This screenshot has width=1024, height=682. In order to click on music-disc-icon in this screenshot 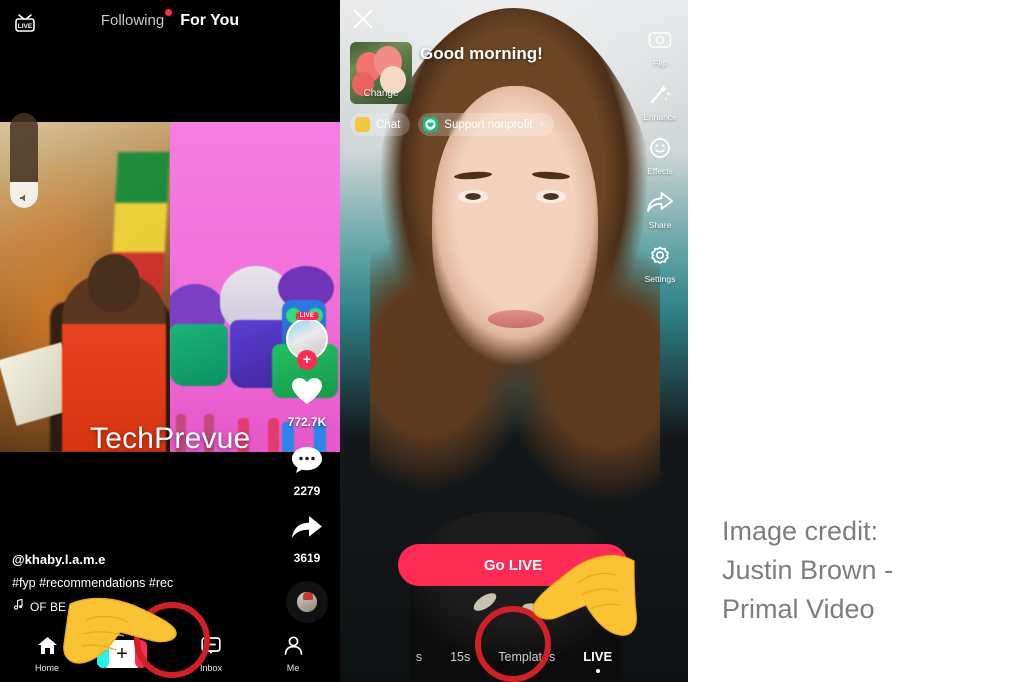, I will do `click(307, 602)`.